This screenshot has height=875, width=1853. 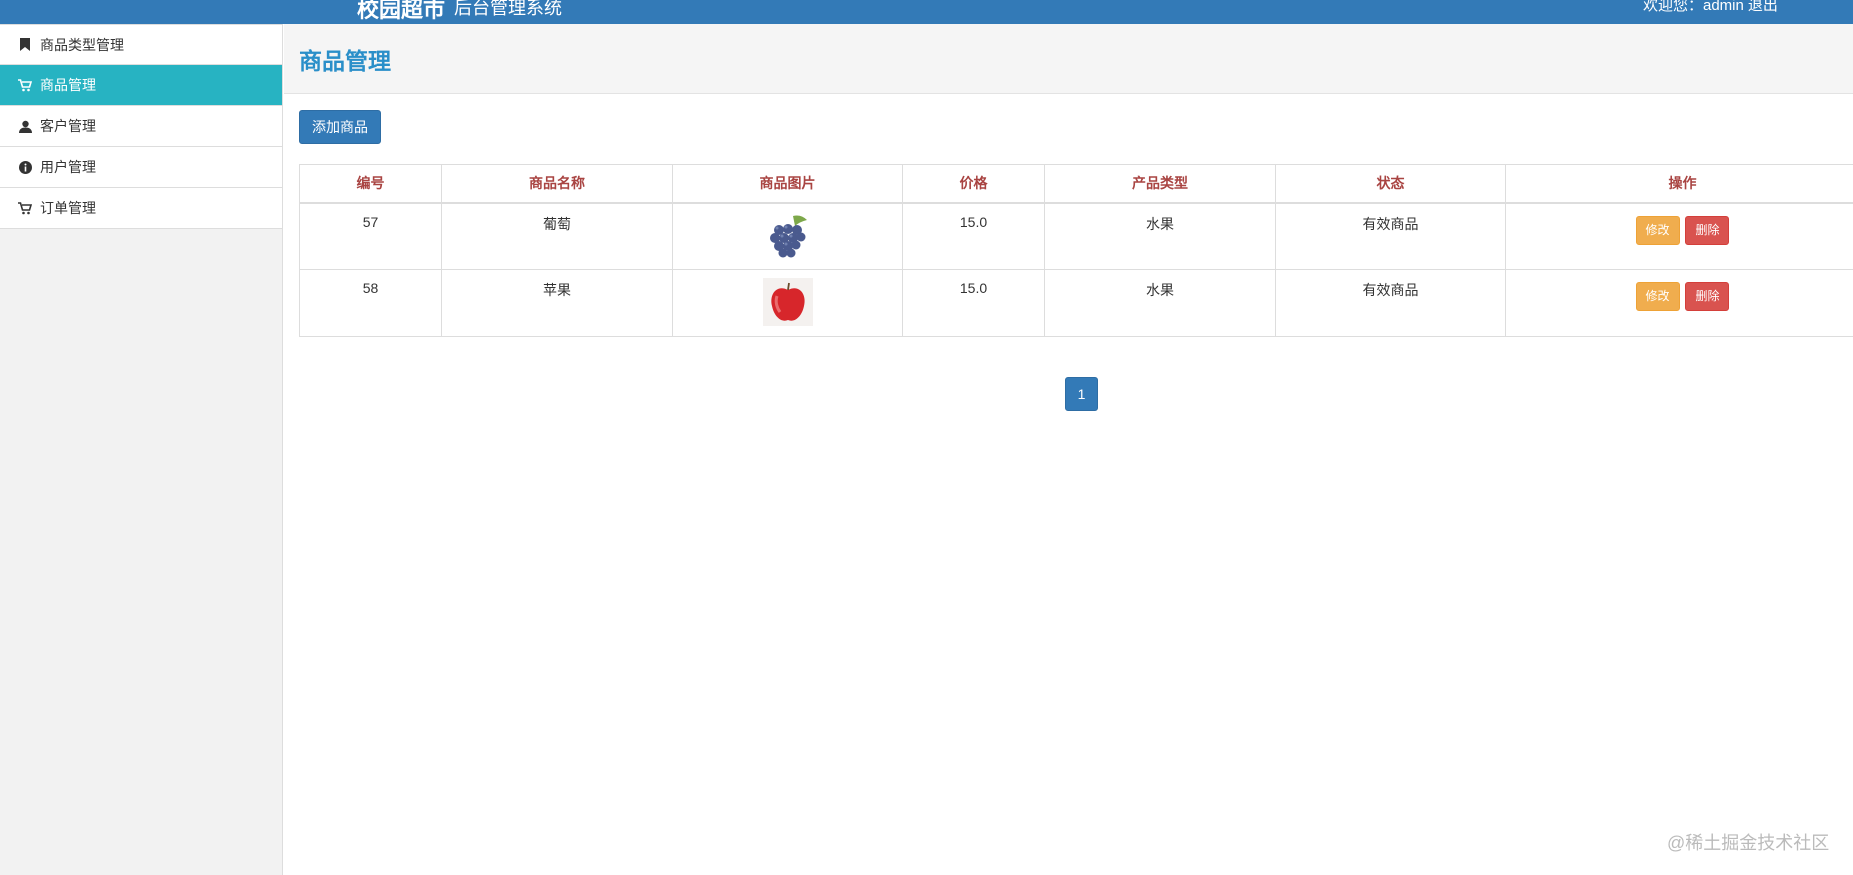 What do you see at coordinates (345, 60) in the screenshot?
I see `page-title: 商品管理` at bounding box center [345, 60].